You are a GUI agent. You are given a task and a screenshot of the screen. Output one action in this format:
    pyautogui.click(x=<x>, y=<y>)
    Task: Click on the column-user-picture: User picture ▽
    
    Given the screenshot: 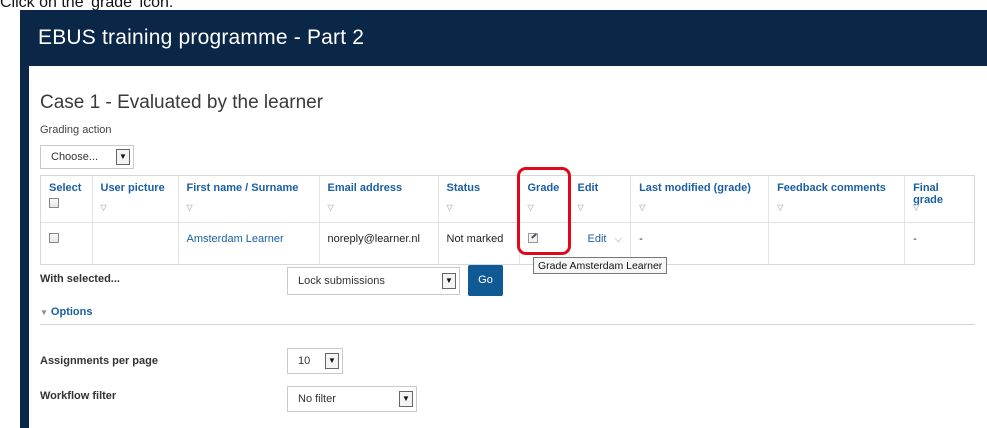 What is the action you would take?
    pyautogui.click(x=135, y=199)
    